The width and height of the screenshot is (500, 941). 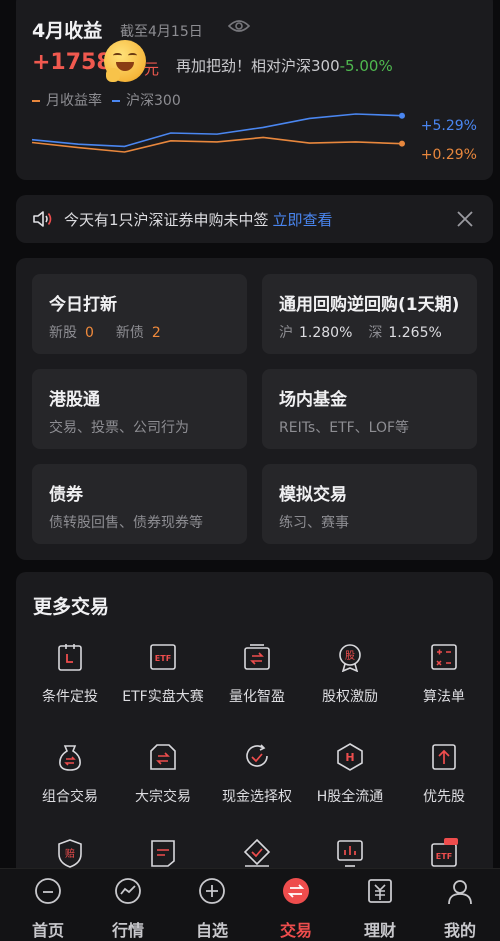 I want to click on trade-icon, so click(x=296, y=891).